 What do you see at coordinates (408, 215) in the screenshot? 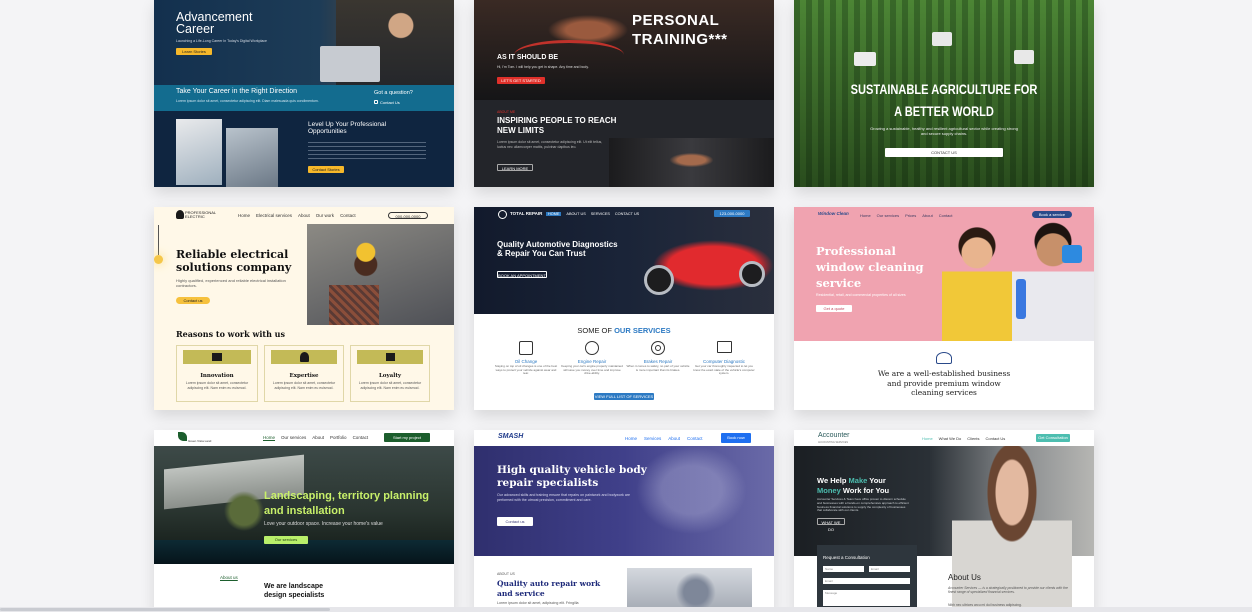
I see `electric-phone-button: 000-000-0000` at bounding box center [408, 215].